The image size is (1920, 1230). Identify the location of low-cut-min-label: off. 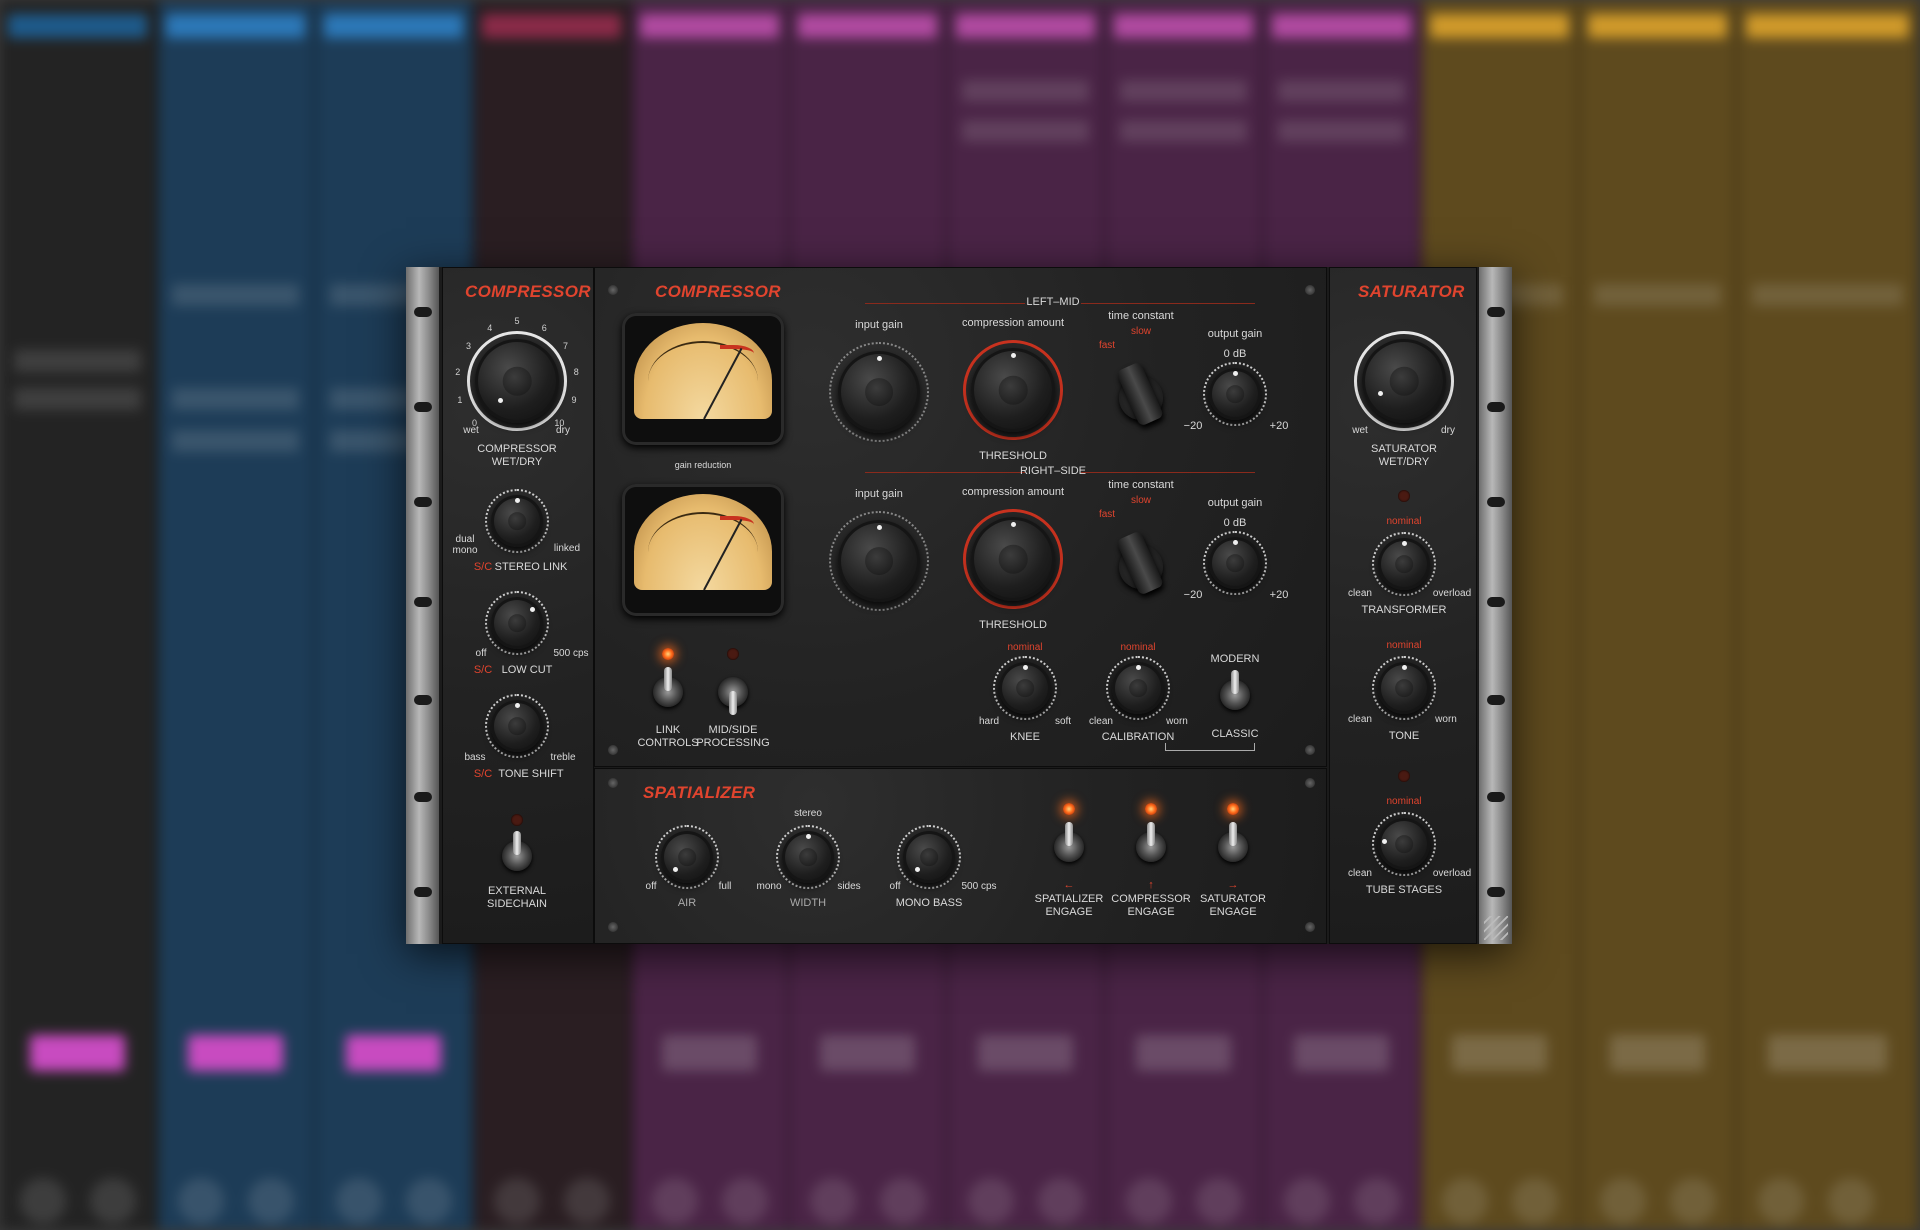
(481, 653).